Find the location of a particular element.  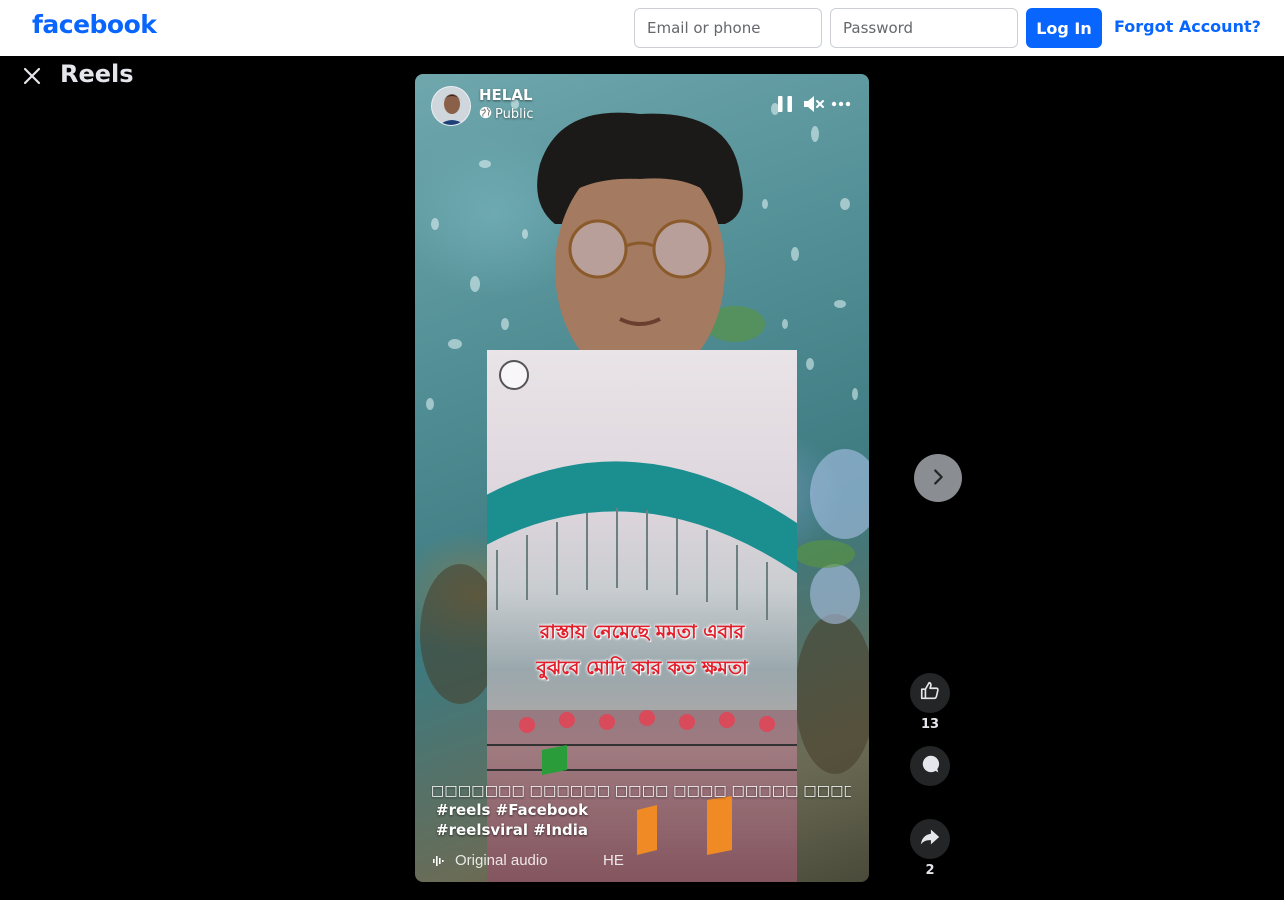

share-button is located at coordinates (930, 839).